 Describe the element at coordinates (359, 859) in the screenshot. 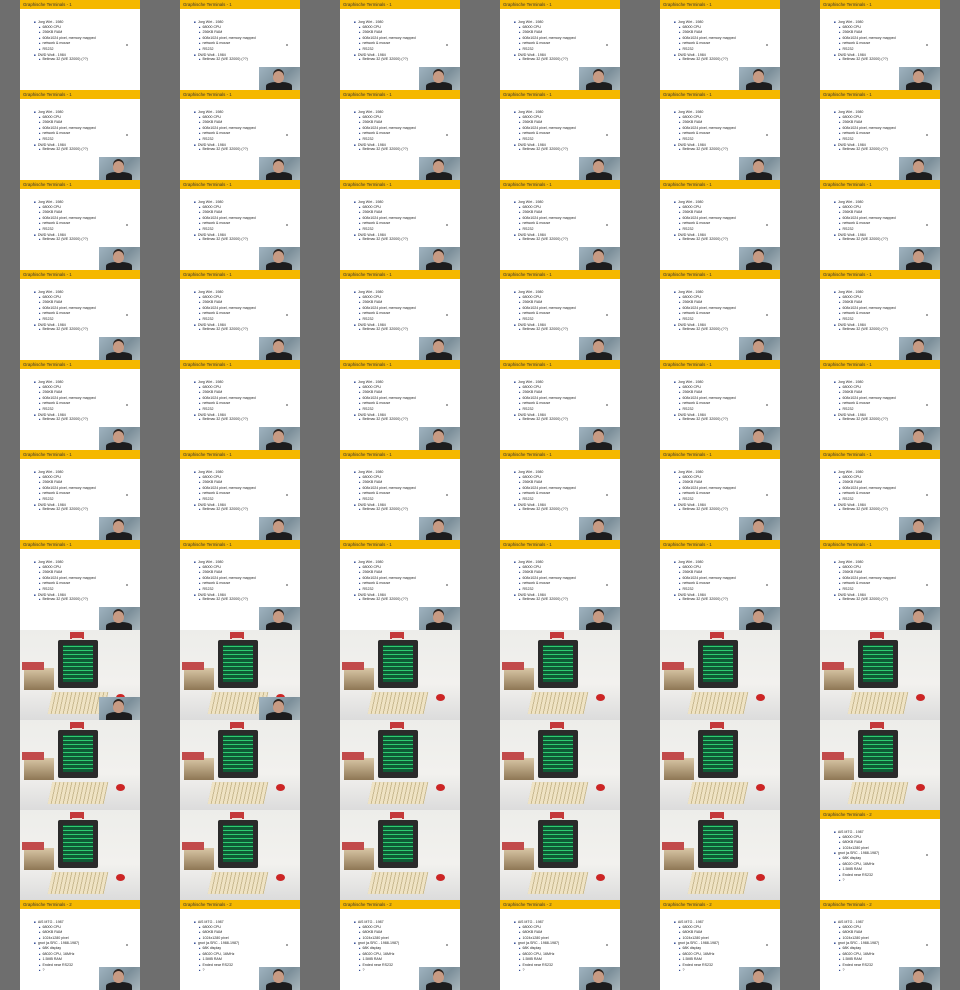

I see `disk-drive` at that location.